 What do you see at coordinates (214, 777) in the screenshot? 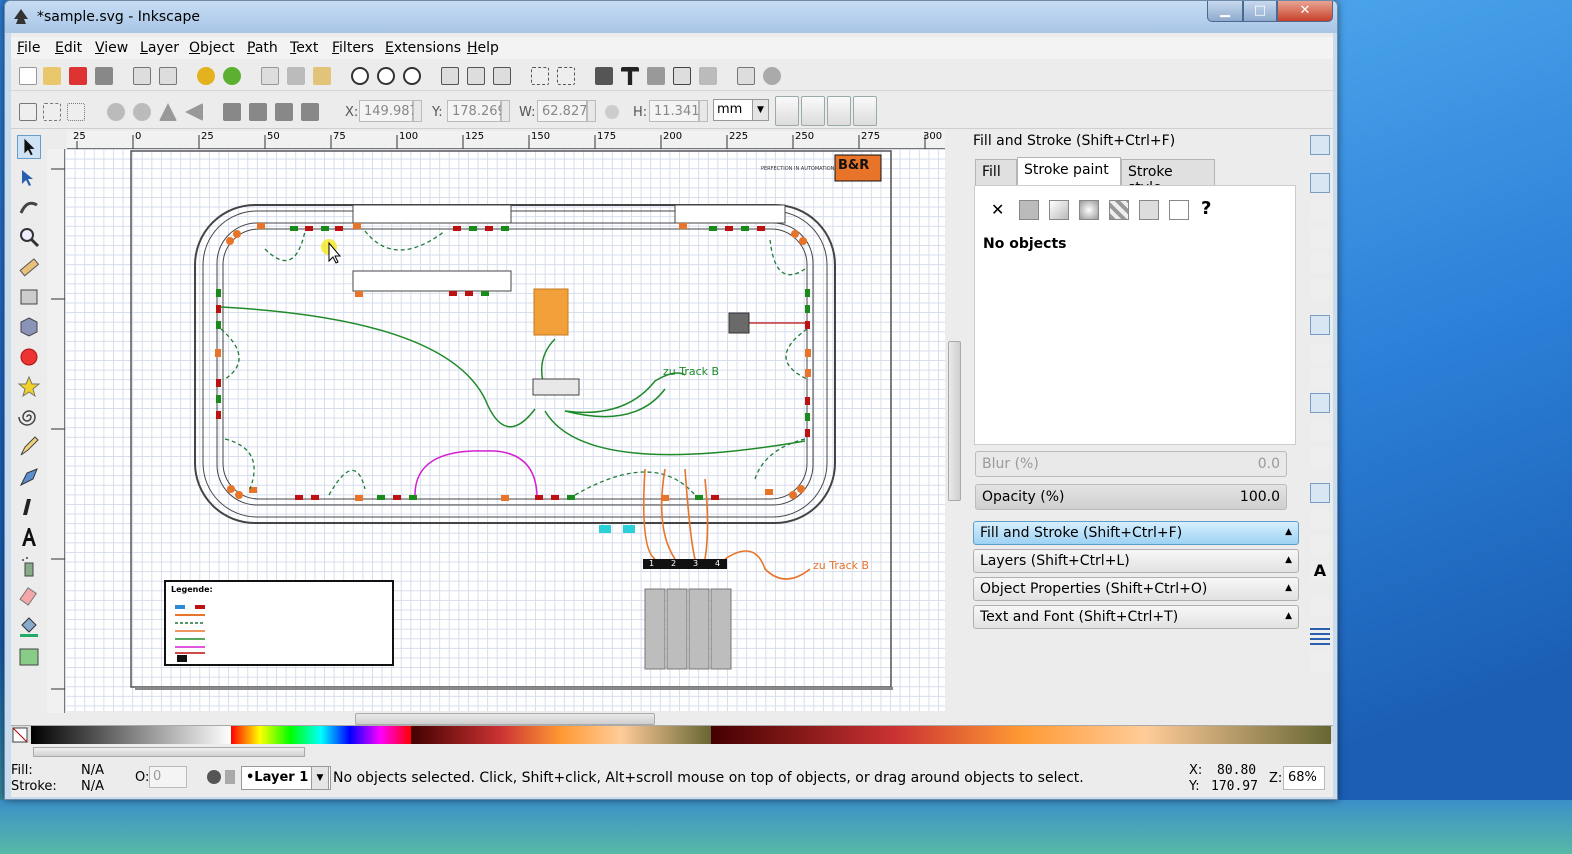
I see `eye-icon` at bounding box center [214, 777].